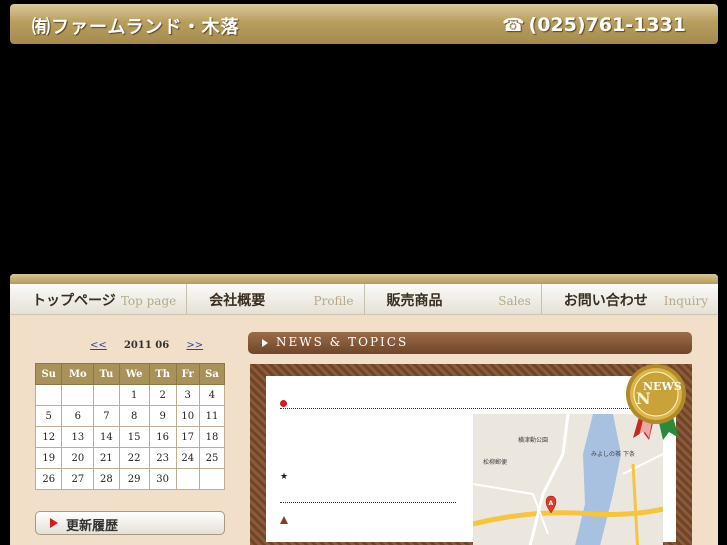 The height and width of the screenshot is (545, 727). Describe the element at coordinates (237, 301) in the screenshot. I see `nav-label-ja: 会社概要` at that location.